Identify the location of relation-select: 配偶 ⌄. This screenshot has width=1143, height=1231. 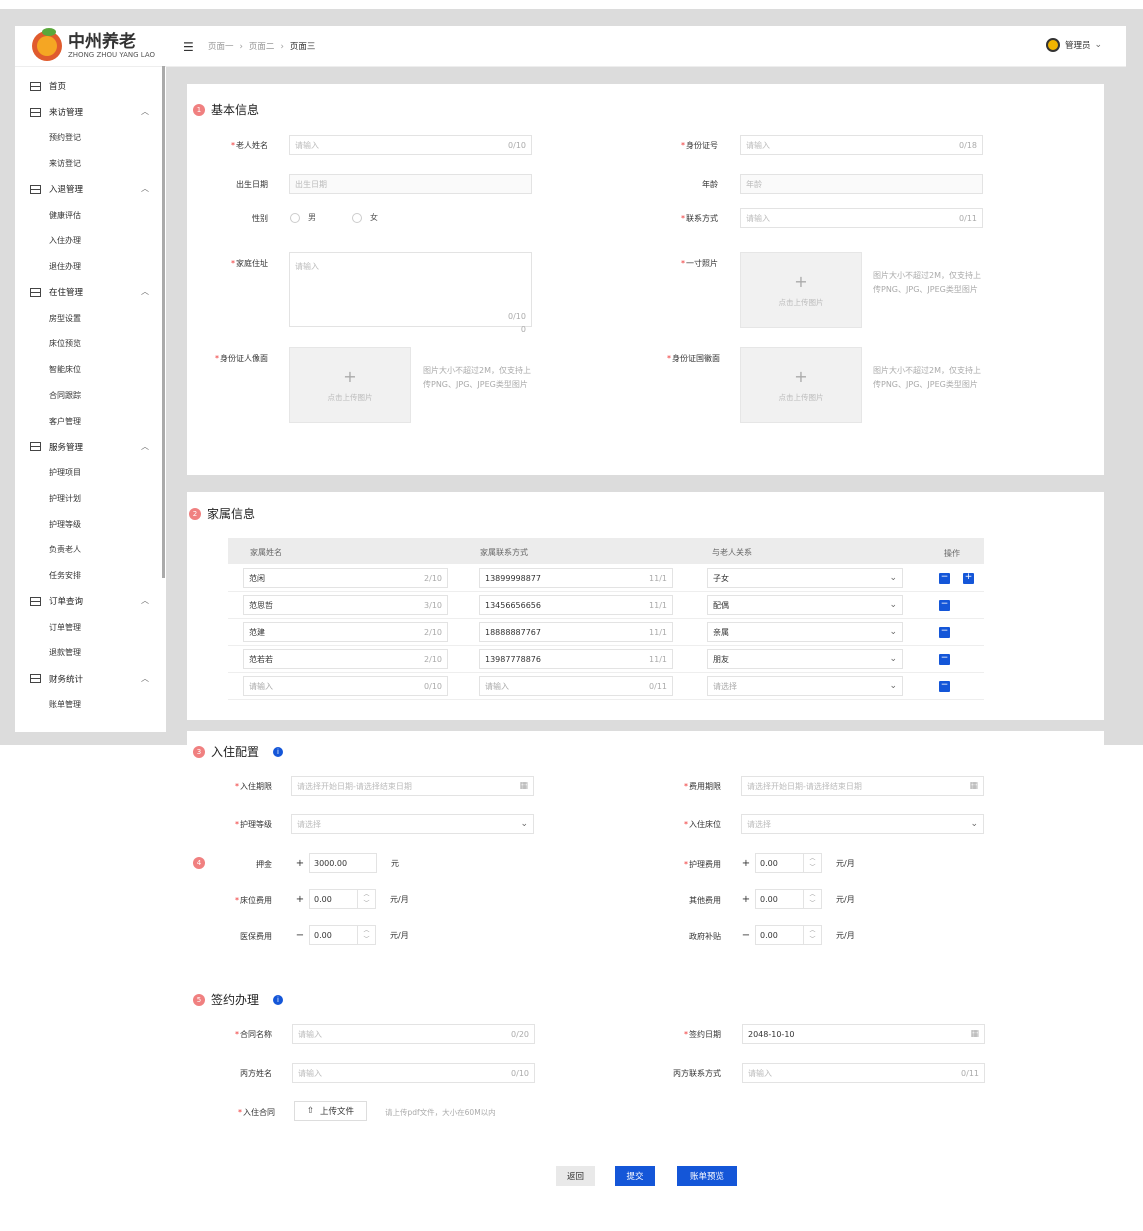
(805, 605).